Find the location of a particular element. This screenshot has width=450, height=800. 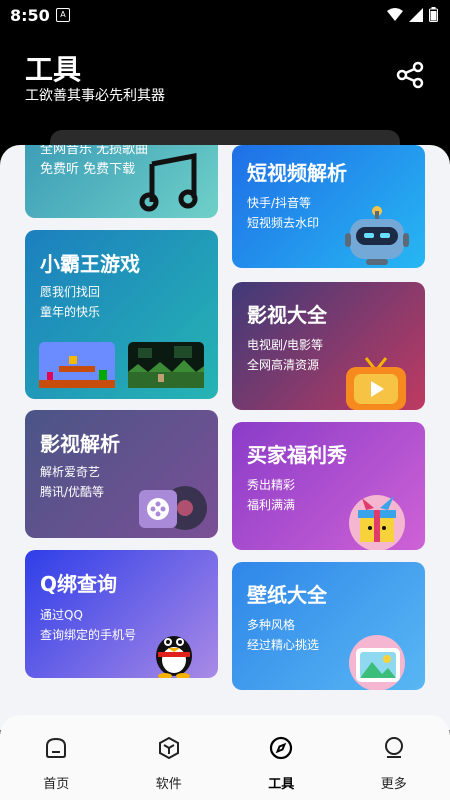

nav-label-software: 软件 is located at coordinates (168, 784).